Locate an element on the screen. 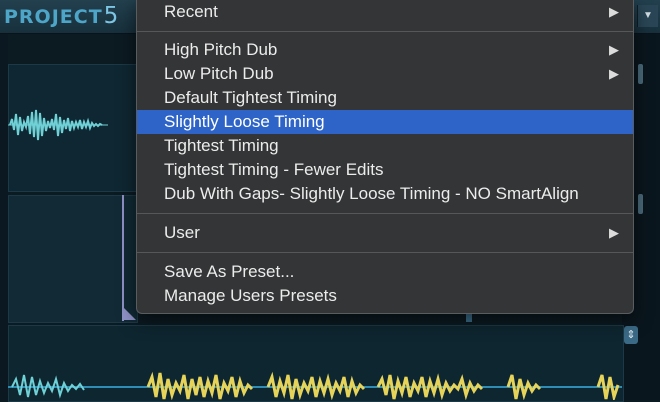 This screenshot has width=660, height=402. region-handle is located at coordinates (469, 318).